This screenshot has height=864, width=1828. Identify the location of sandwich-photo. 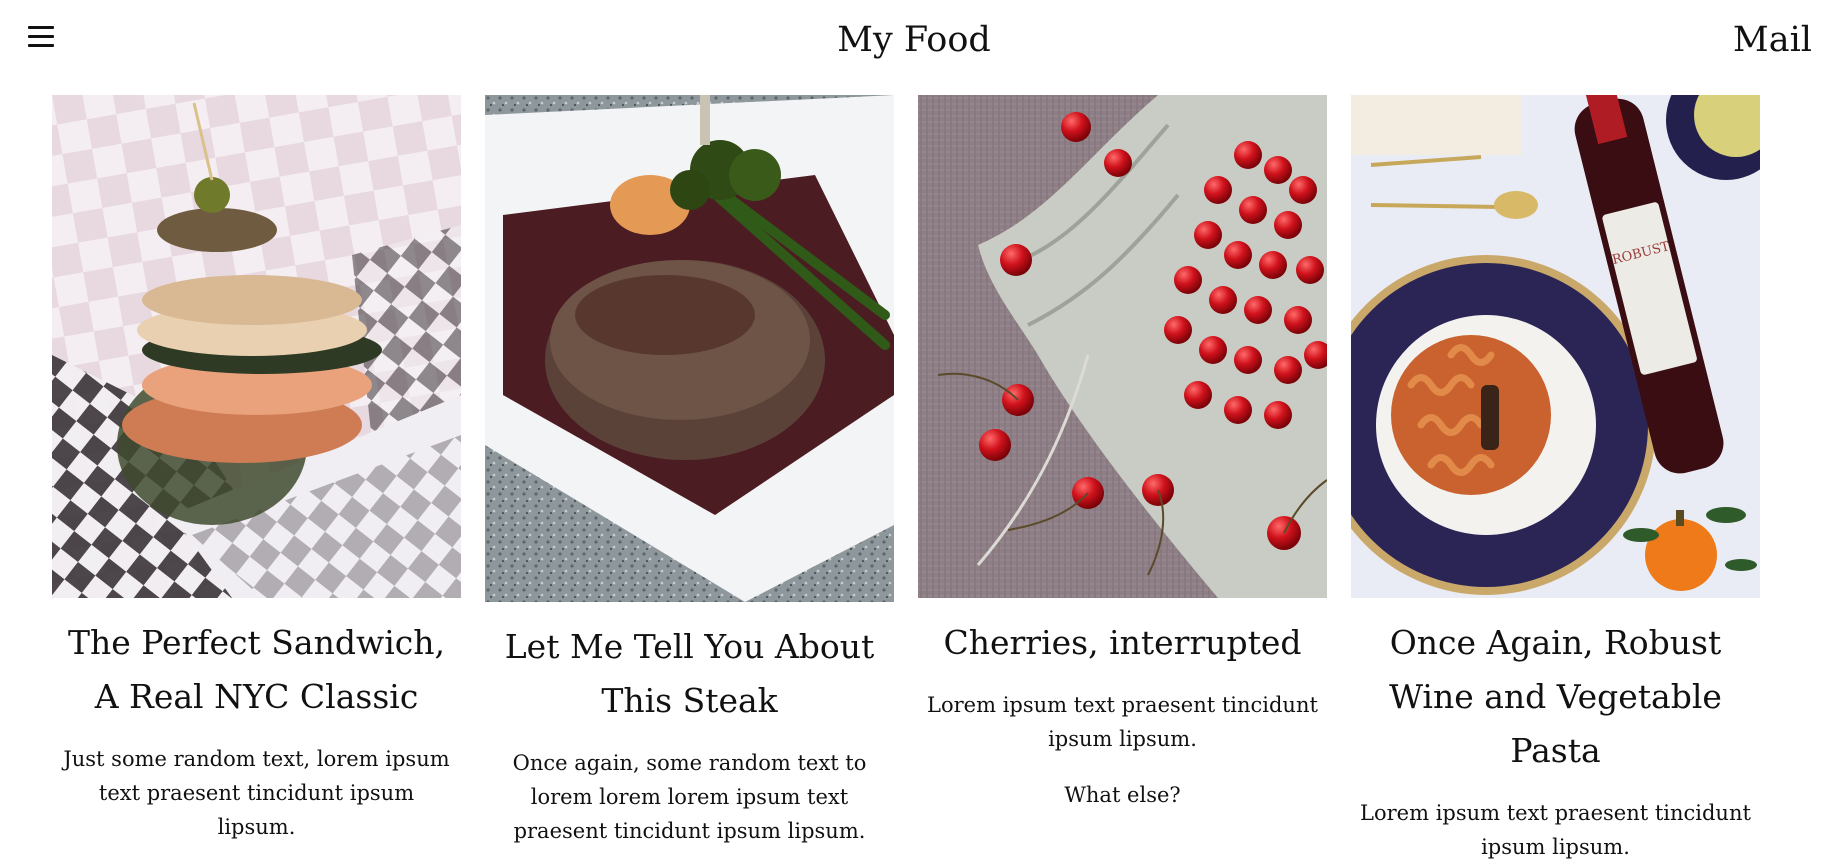
(256, 346).